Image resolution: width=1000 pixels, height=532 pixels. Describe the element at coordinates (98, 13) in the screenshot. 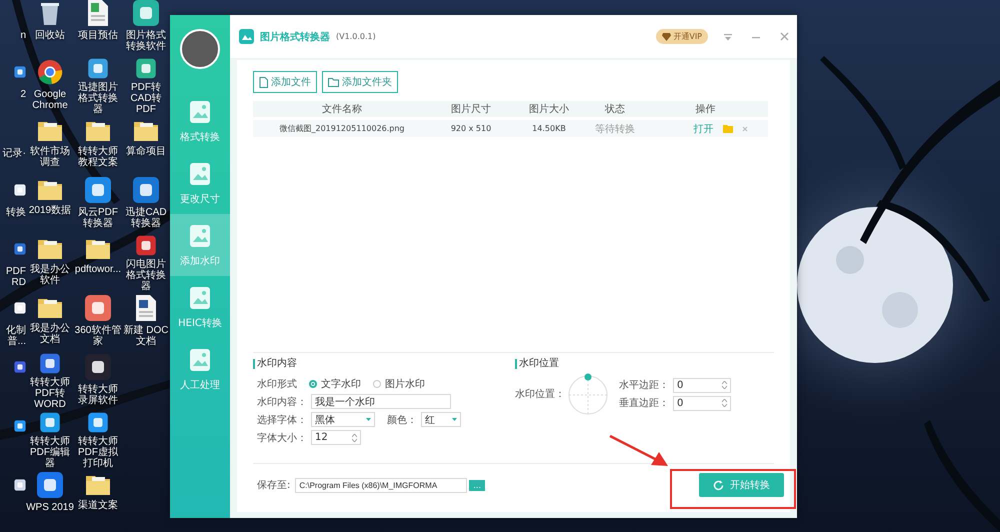

I see `spreadsheet-icon` at that location.